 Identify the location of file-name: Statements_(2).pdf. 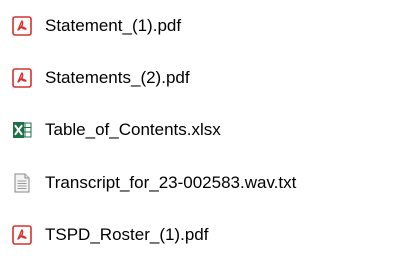
(117, 77).